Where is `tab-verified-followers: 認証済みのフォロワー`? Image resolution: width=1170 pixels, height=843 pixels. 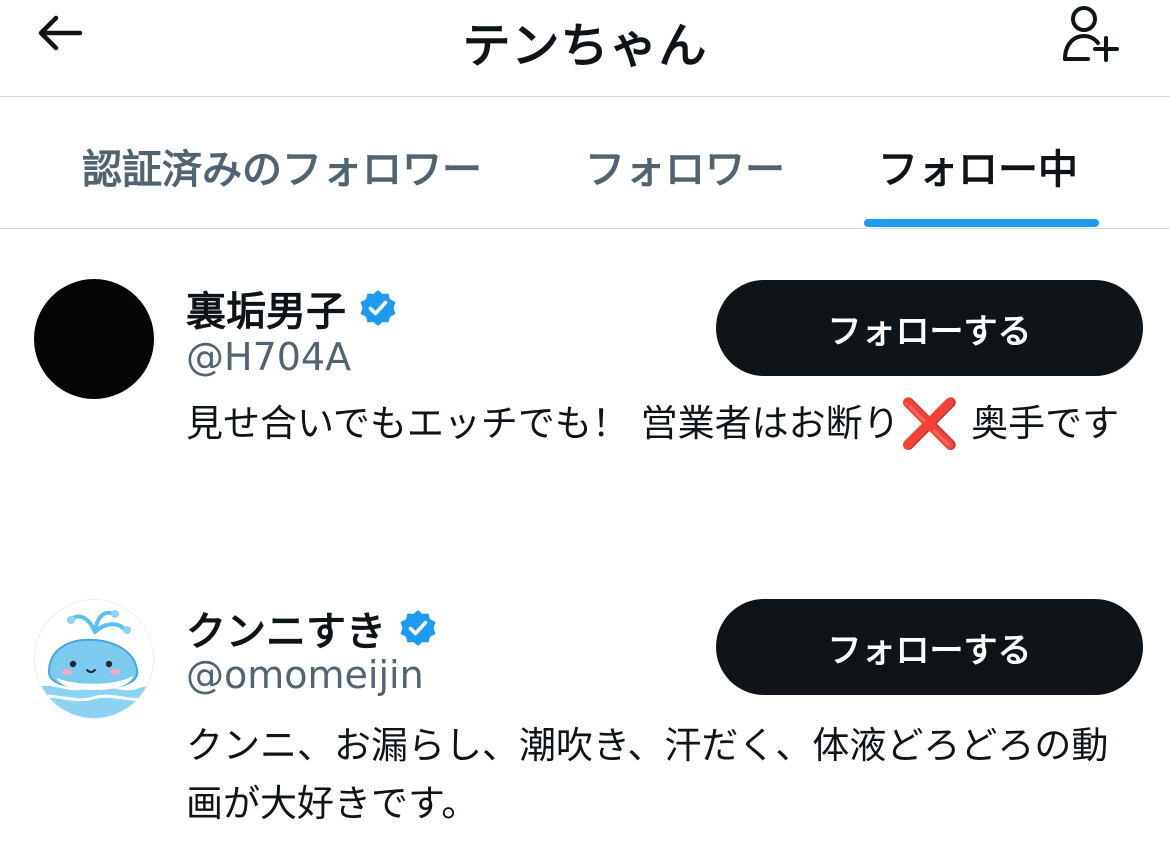
tab-verified-followers: 認証済みのフォロワー is located at coordinates (282, 166).